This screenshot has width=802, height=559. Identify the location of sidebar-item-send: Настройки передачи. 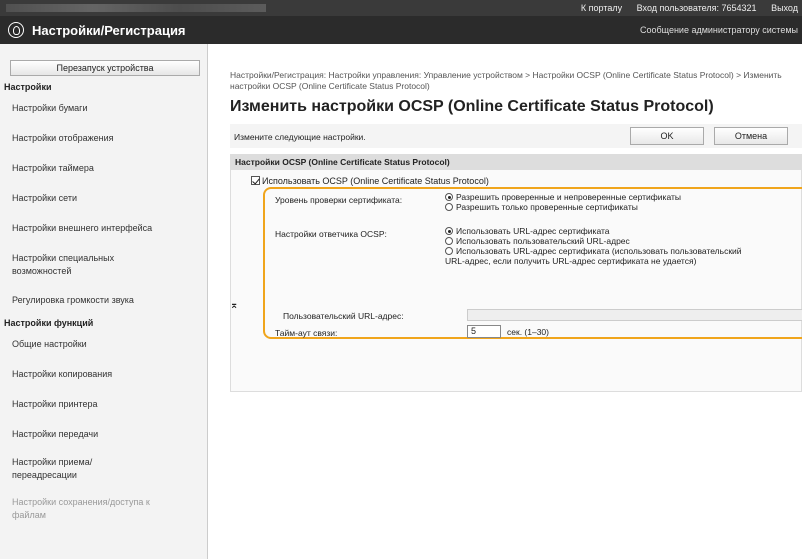
(107, 434).